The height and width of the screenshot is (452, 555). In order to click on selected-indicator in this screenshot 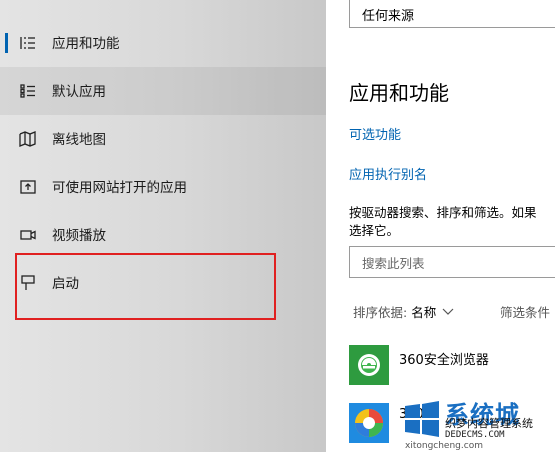, I will do `click(6, 43)`.